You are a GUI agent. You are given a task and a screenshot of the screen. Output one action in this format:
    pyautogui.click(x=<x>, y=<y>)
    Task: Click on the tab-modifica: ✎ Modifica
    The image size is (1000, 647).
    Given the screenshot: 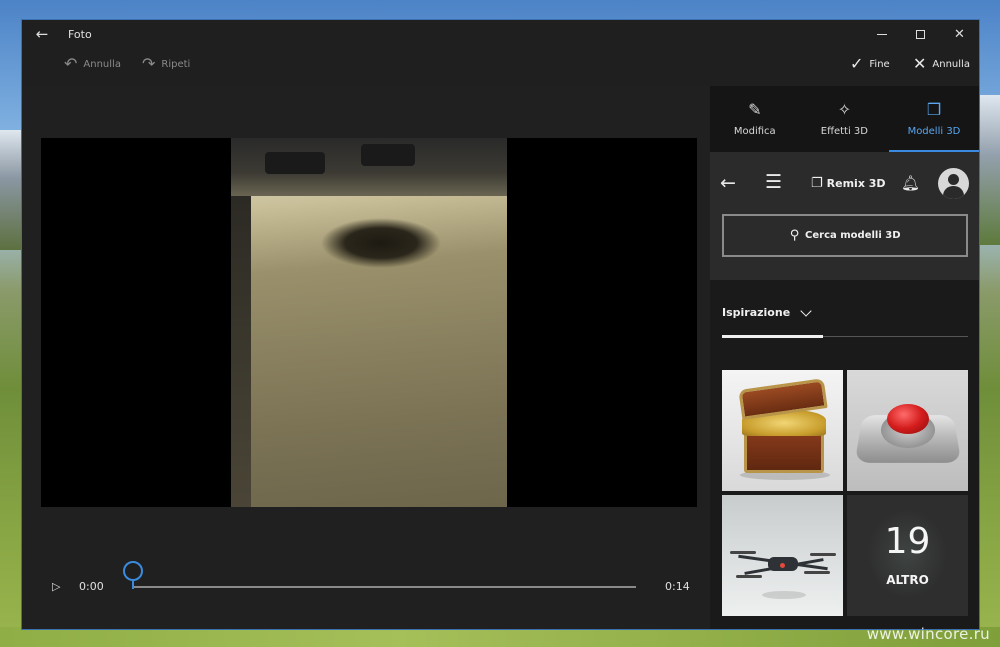 What is the action you would take?
    pyautogui.click(x=755, y=119)
    